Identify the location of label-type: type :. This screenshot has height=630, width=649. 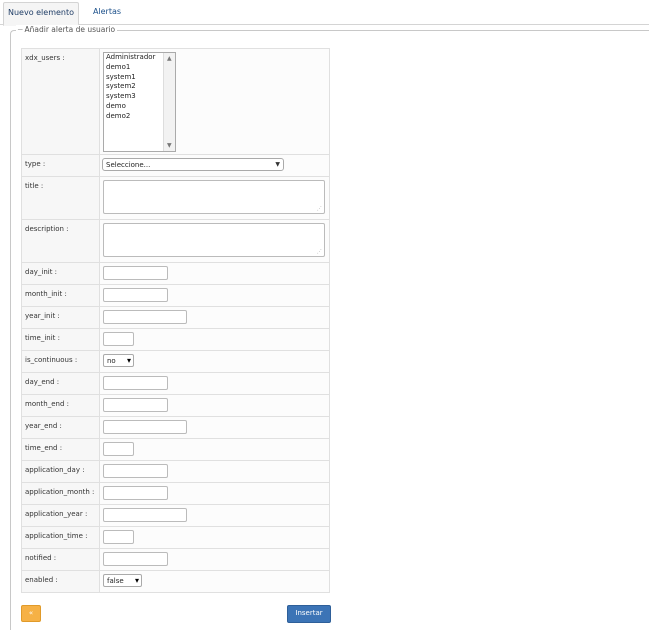
(60, 165).